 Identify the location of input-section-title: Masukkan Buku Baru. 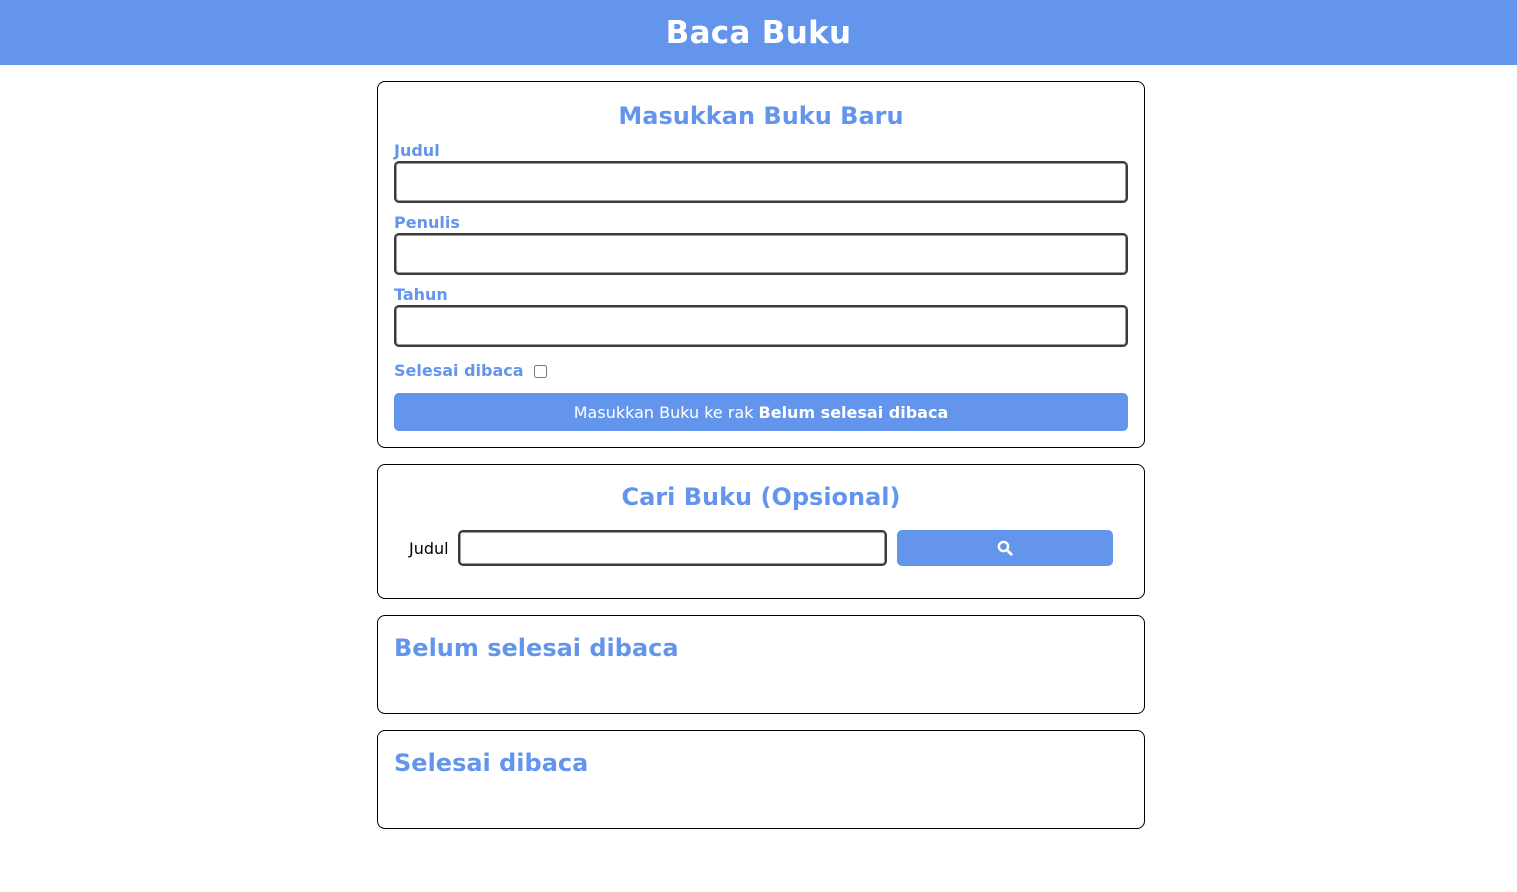
(761, 116).